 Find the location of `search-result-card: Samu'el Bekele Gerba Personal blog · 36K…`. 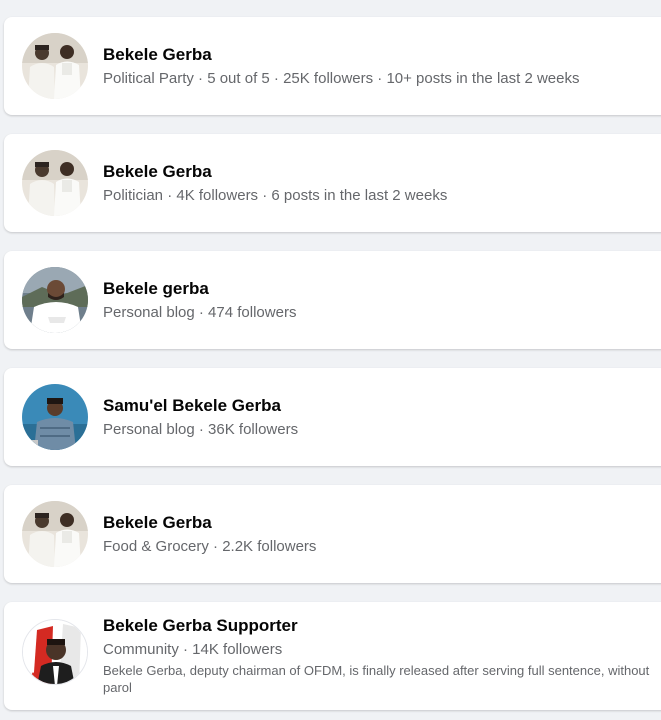

search-result-card: Samu'el Bekele Gerba Personal blog · 36K… is located at coordinates (332, 417).